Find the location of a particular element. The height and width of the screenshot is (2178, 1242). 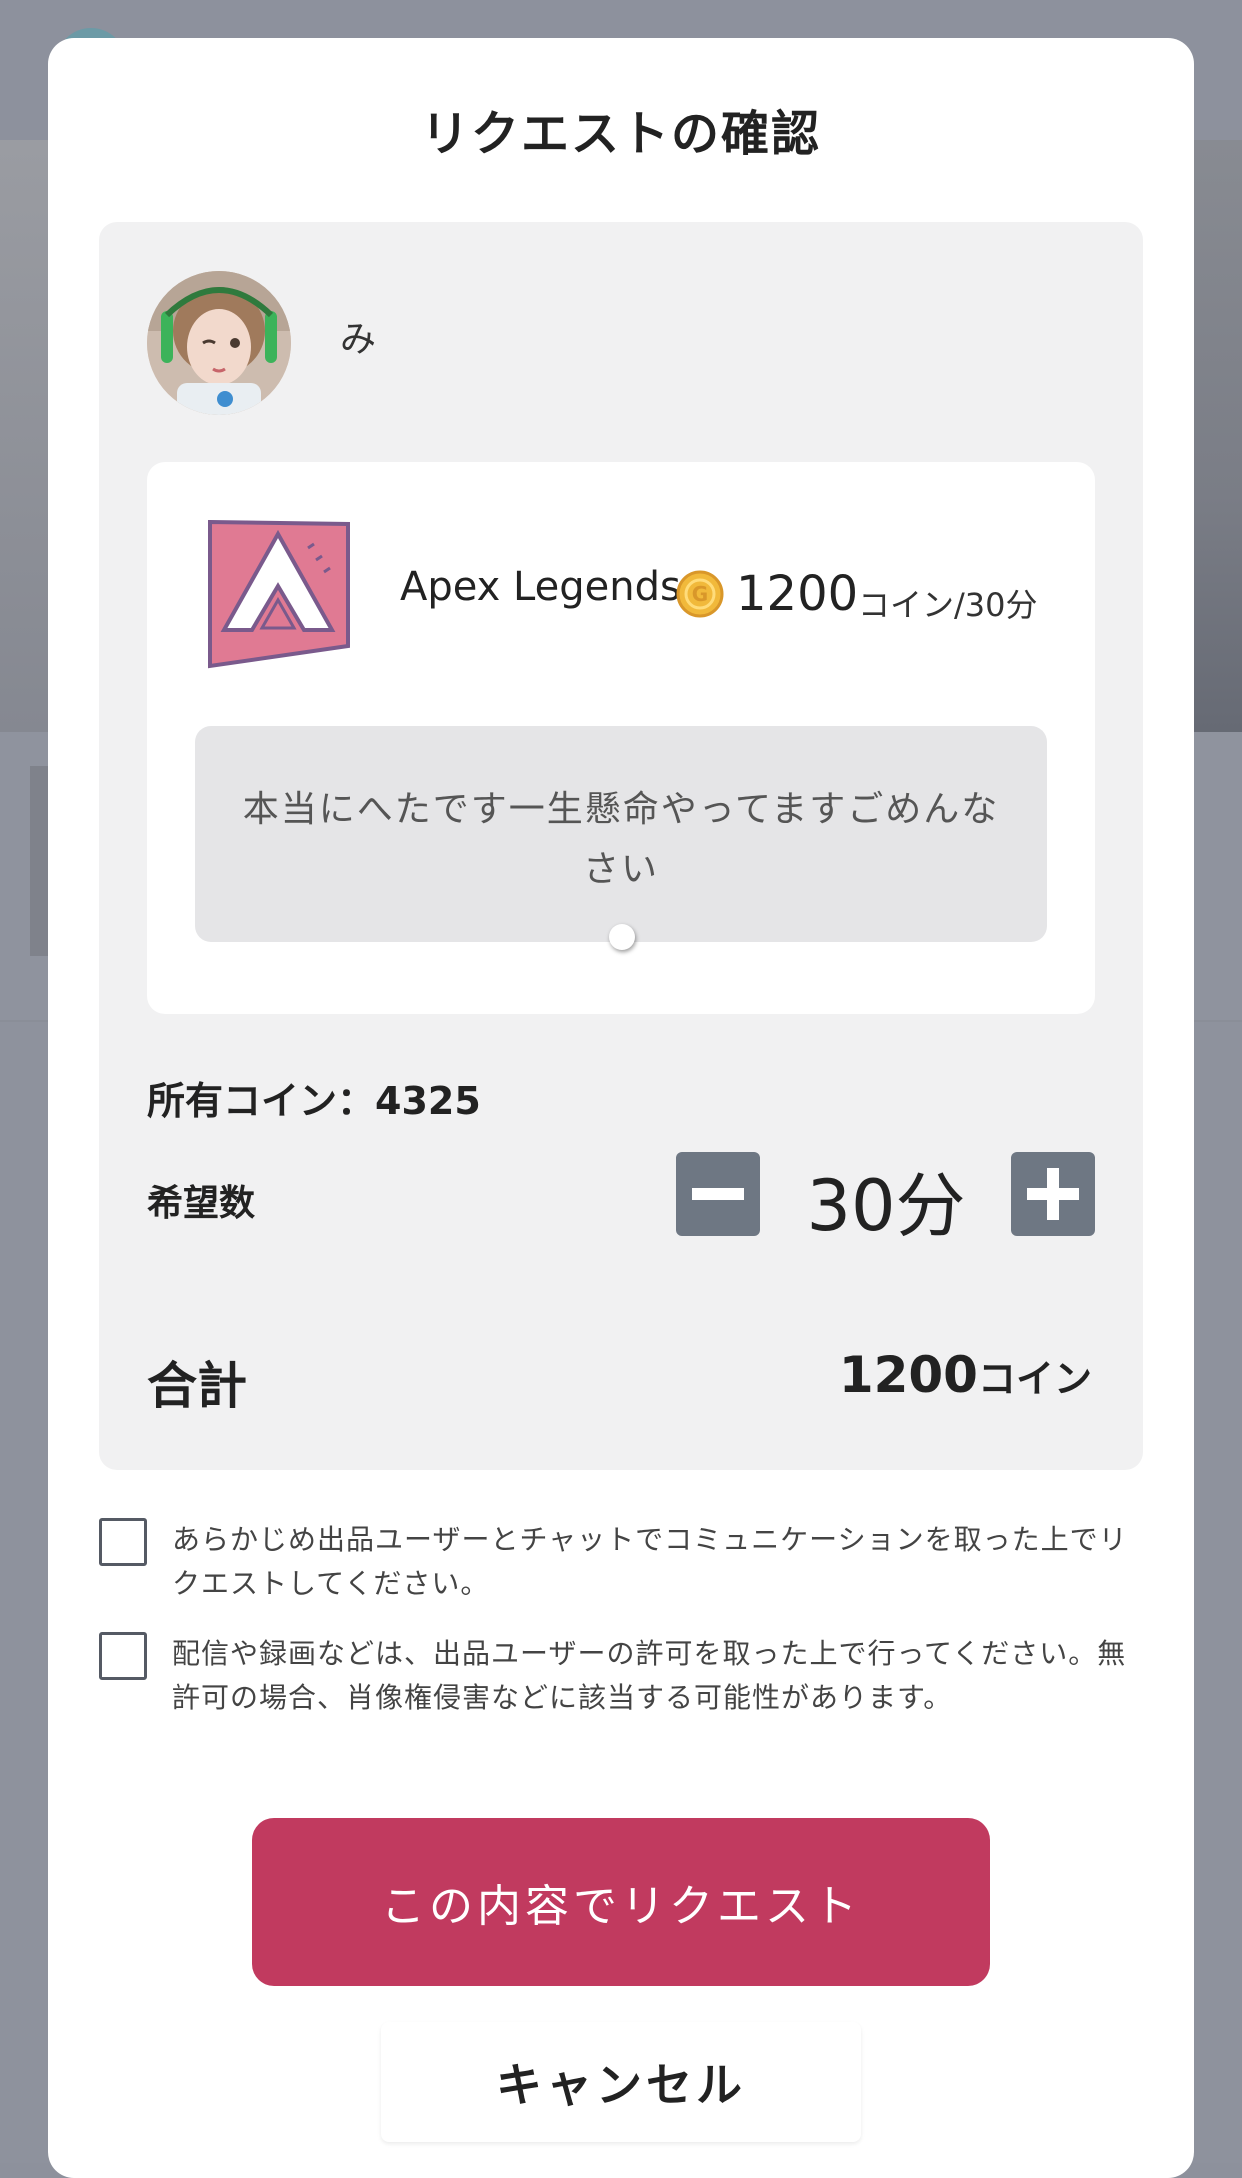

price-value: 1200 is located at coordinates (797, 594).